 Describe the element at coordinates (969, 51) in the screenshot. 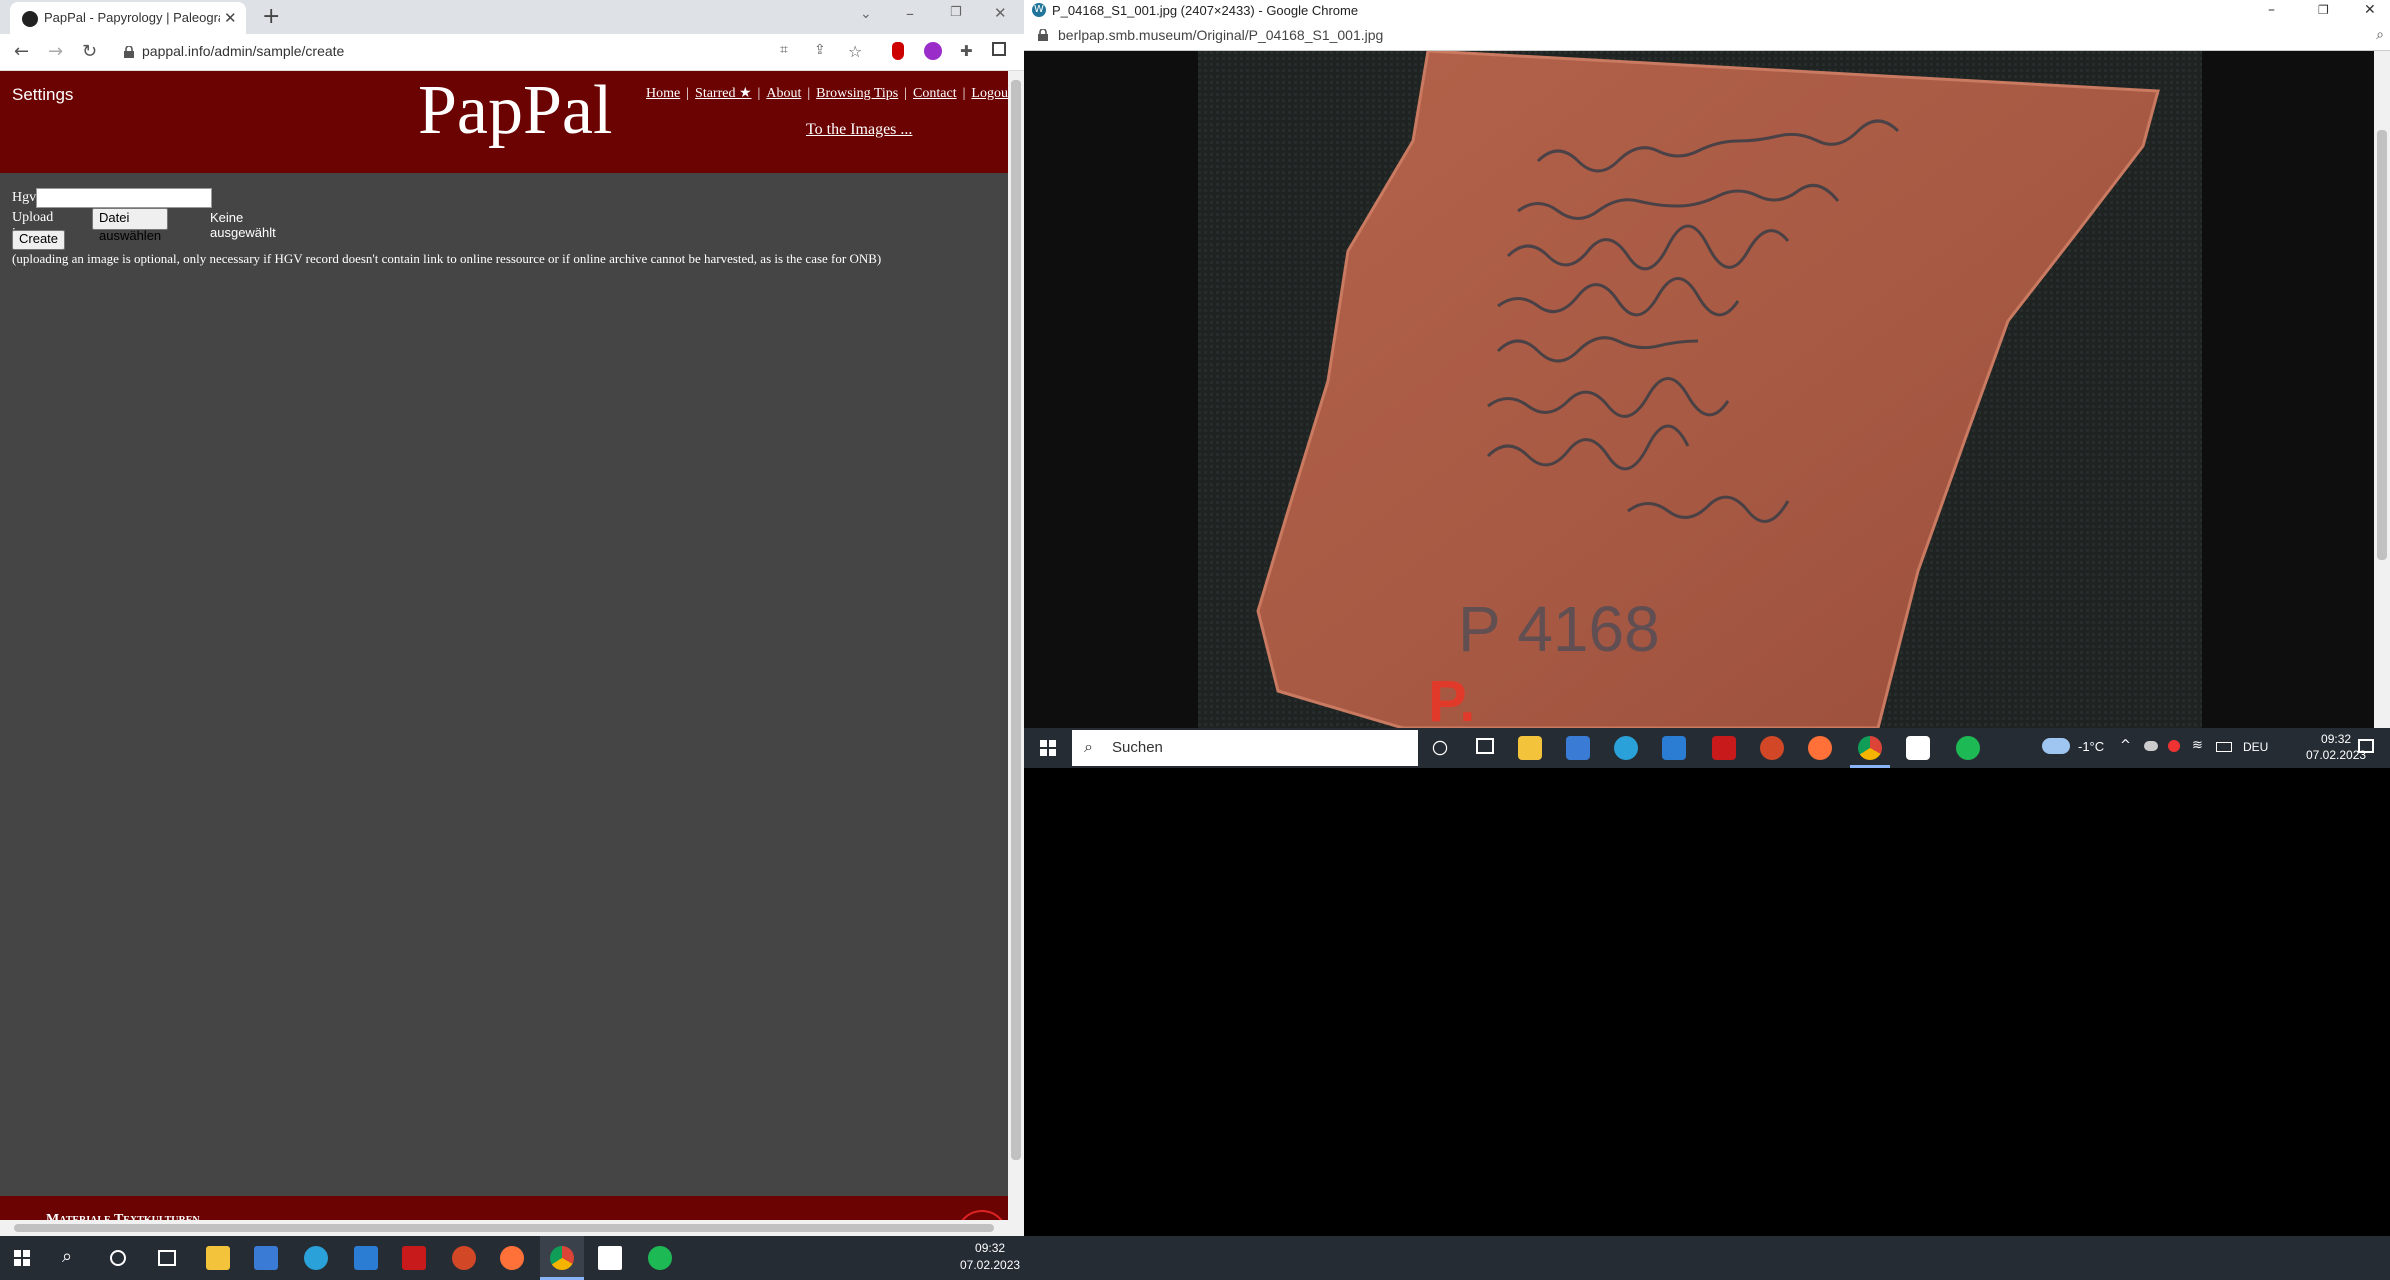

I see `extensions-puzzle-icon: ✚` at that location.